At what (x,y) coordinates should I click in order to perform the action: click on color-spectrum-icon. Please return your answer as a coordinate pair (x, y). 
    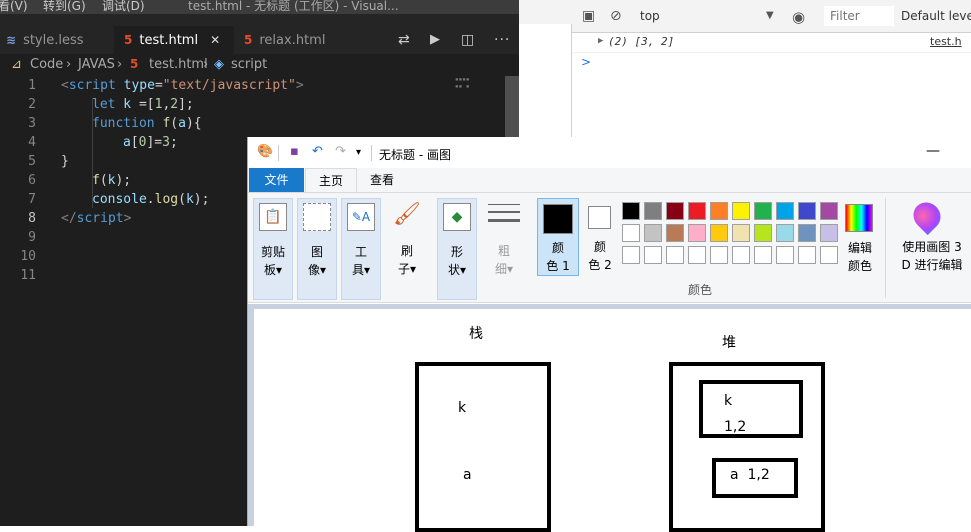
    Looking at the image, I should click on (859, 218).